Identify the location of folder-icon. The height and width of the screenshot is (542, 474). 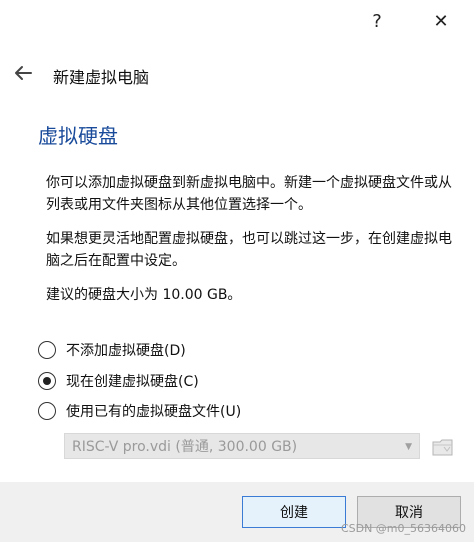
(442, 447).